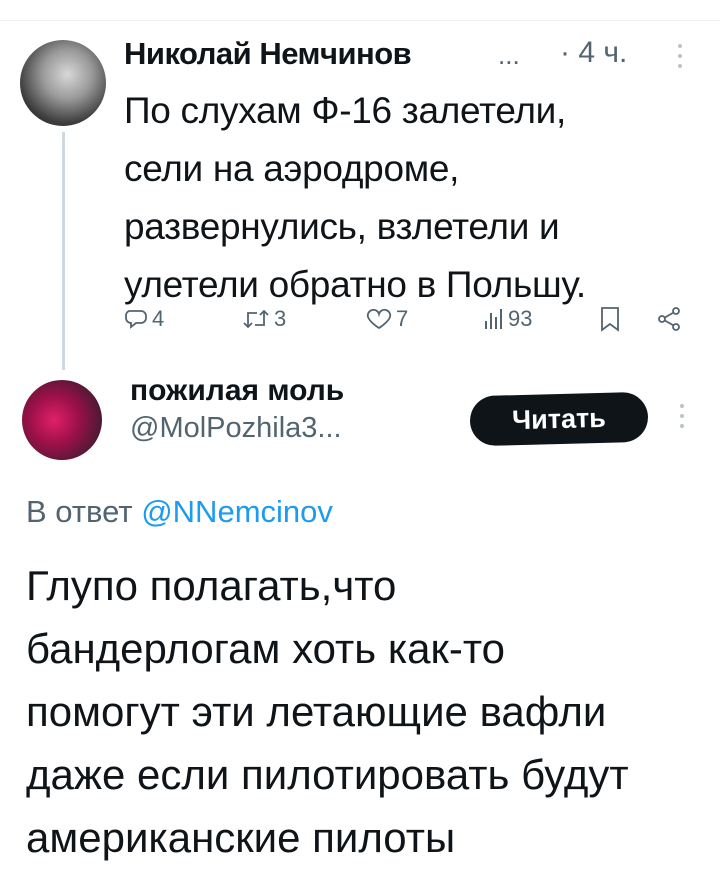  I want to click on top-divider, so click(360, 20).